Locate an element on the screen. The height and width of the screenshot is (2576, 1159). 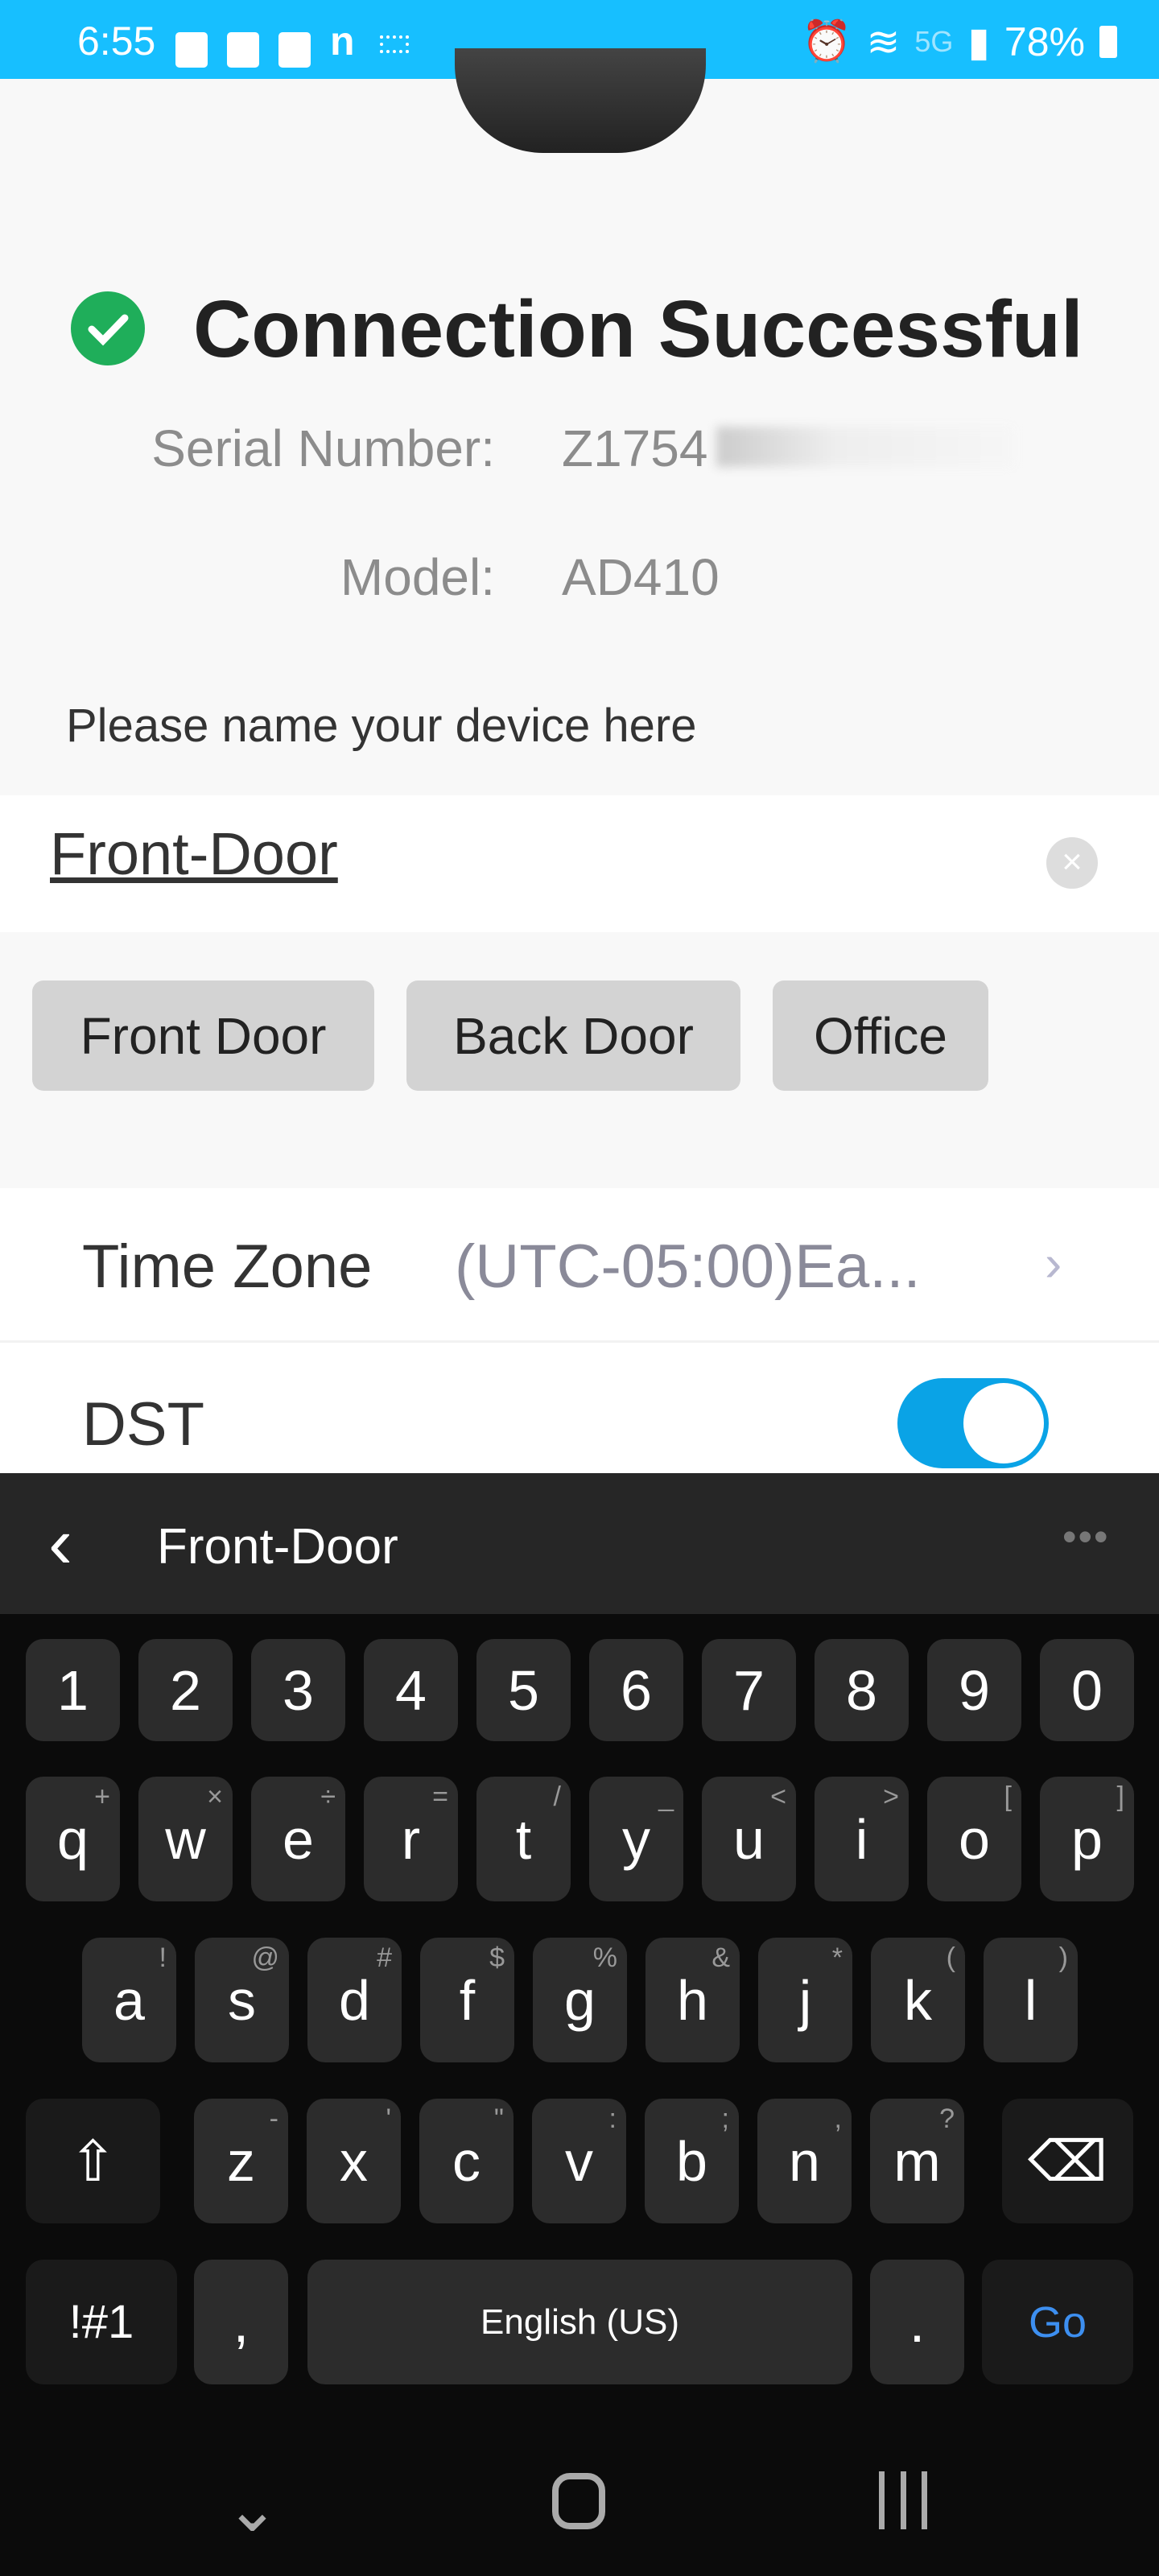
key-label: h is located at coordinates (692, 2000).